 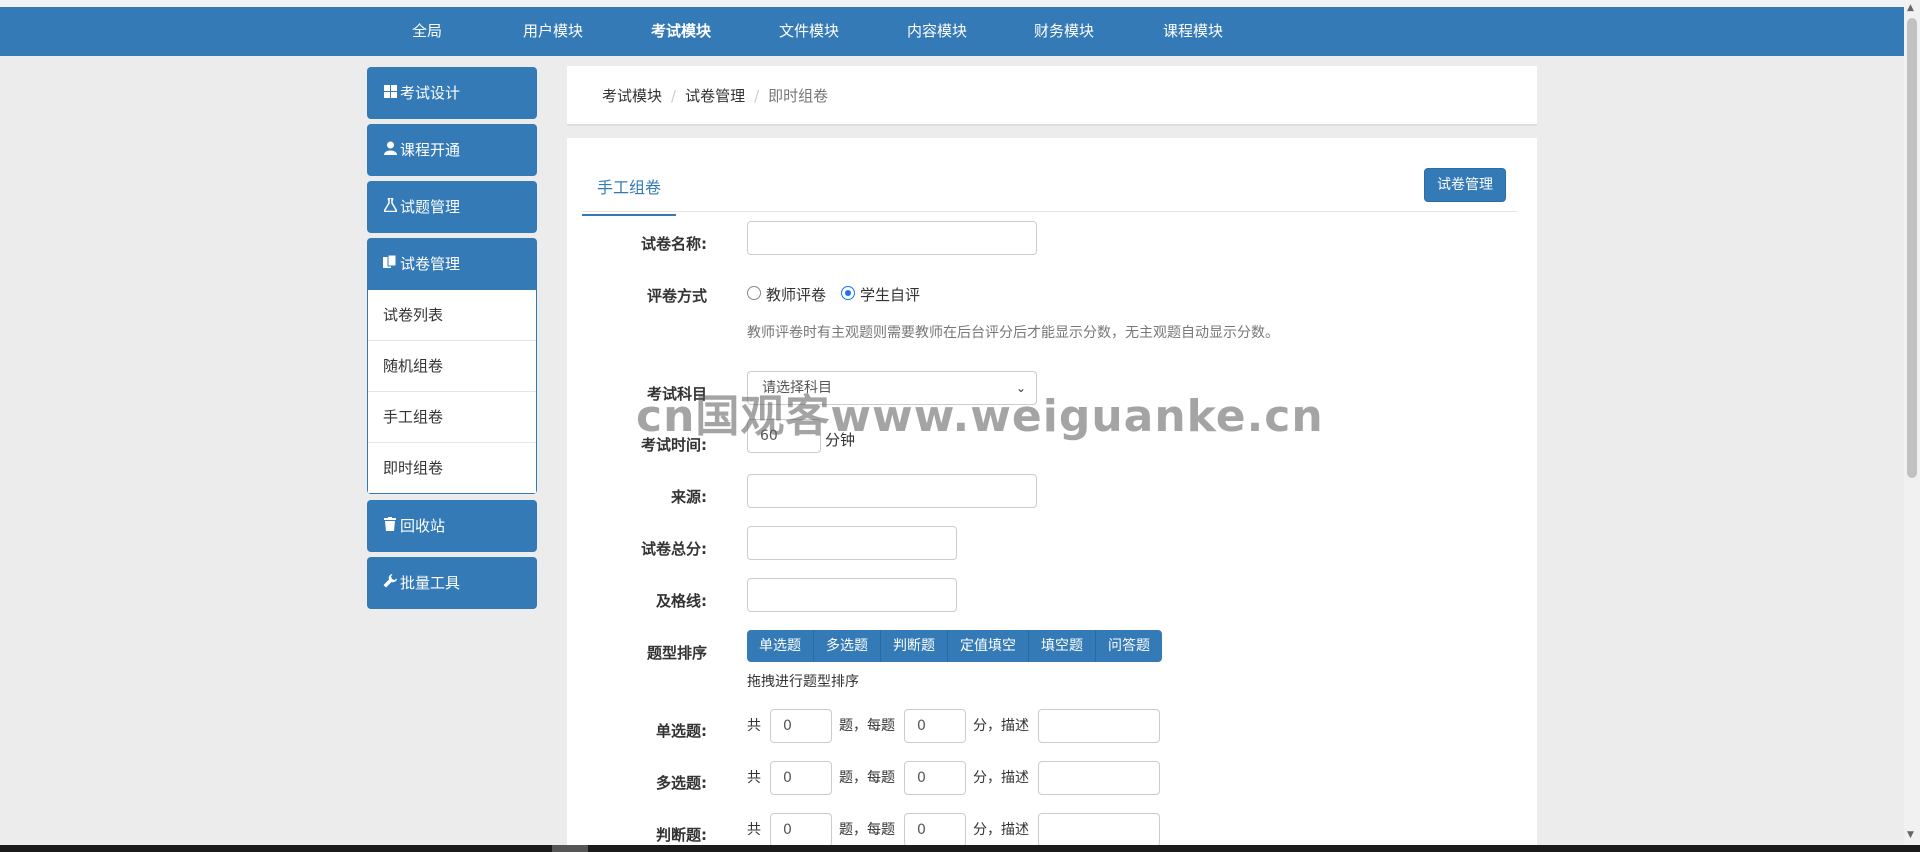 What do you see at coordinates (937, 31) in the screenshot?
I see `nav-content-module: 内容模块` at bounding box center [937, 31].